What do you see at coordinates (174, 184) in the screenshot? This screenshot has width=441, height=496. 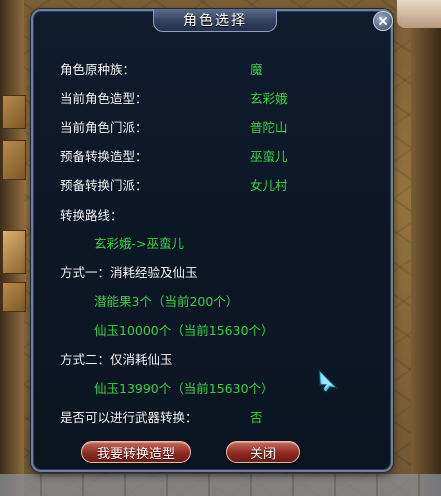 I see `field-target-sect: 预备转换门派： 女儿村` at bounding box center [174, 184].